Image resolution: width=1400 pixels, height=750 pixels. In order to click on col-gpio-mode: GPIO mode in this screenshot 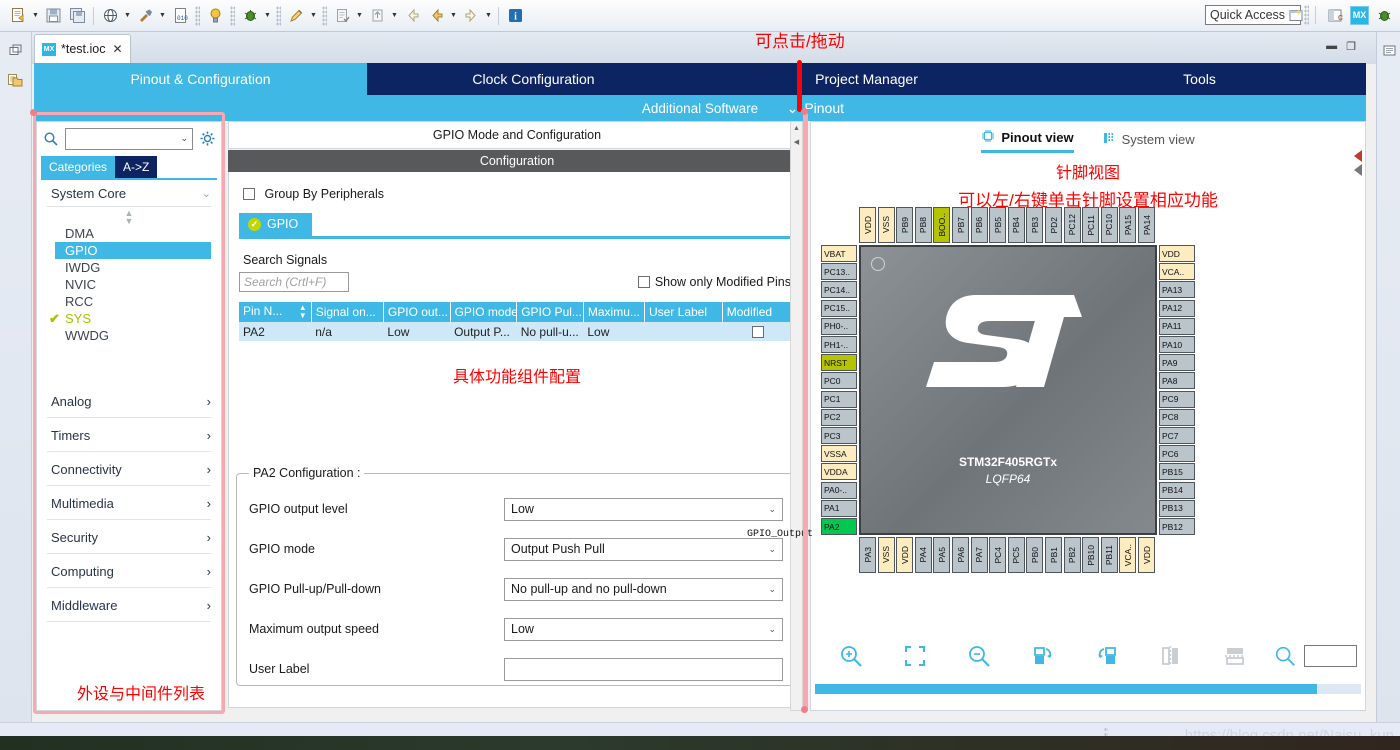, I will do `click(484, 312)`.